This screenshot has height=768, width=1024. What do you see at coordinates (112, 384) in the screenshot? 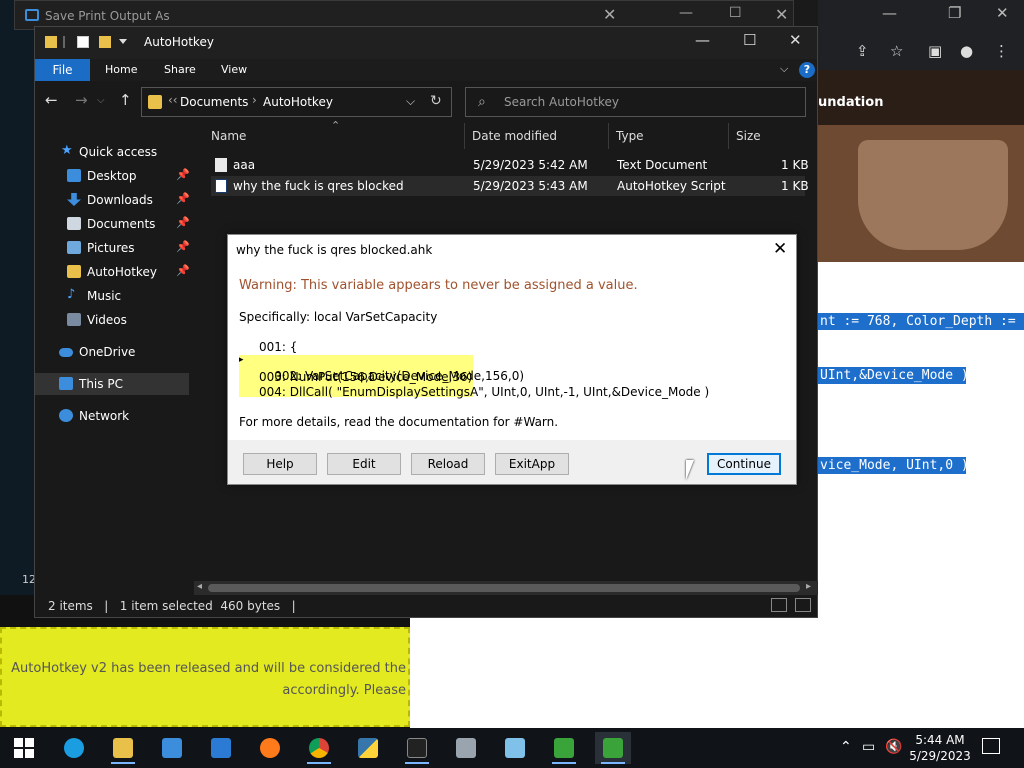
I see `nav-this-pc: This PC` at bounding box center [112, 384].